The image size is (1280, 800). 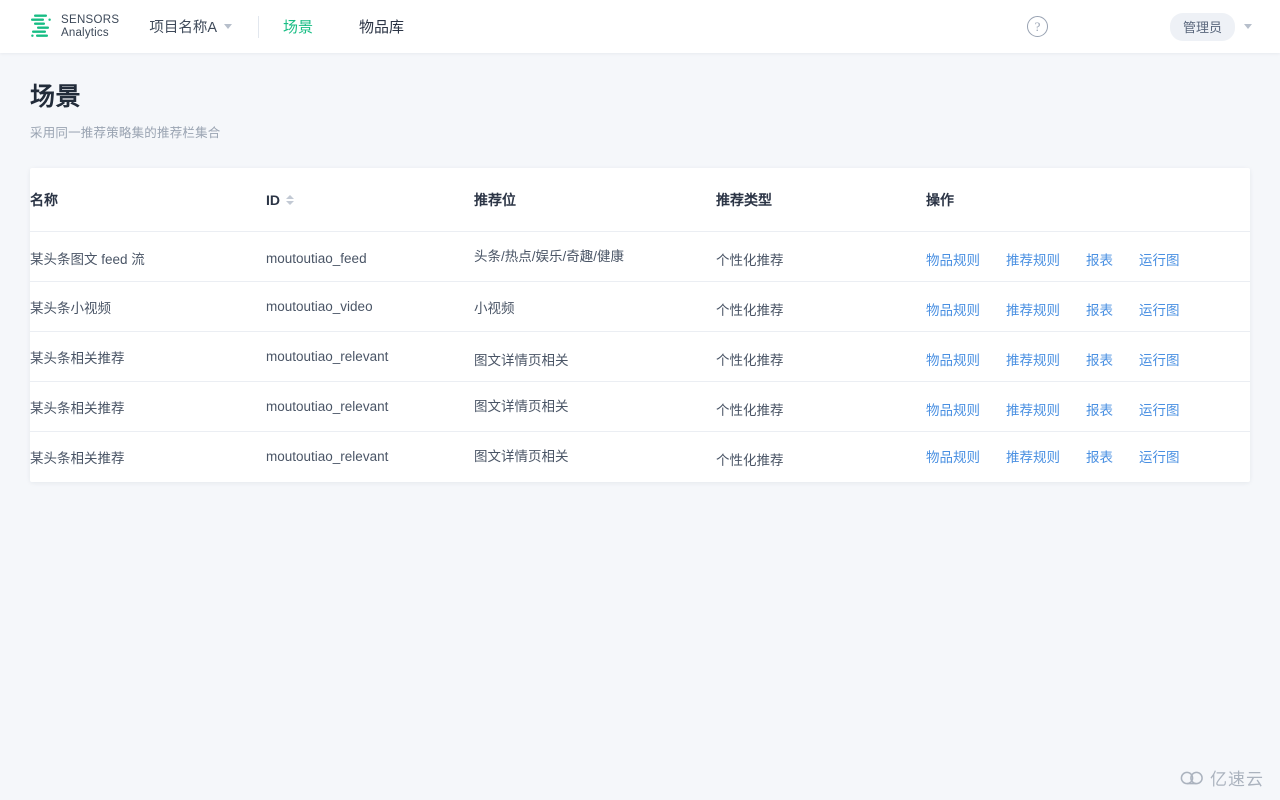 I want to click on scene-id: moutoutiao_feed, so click(x=316, y=258).